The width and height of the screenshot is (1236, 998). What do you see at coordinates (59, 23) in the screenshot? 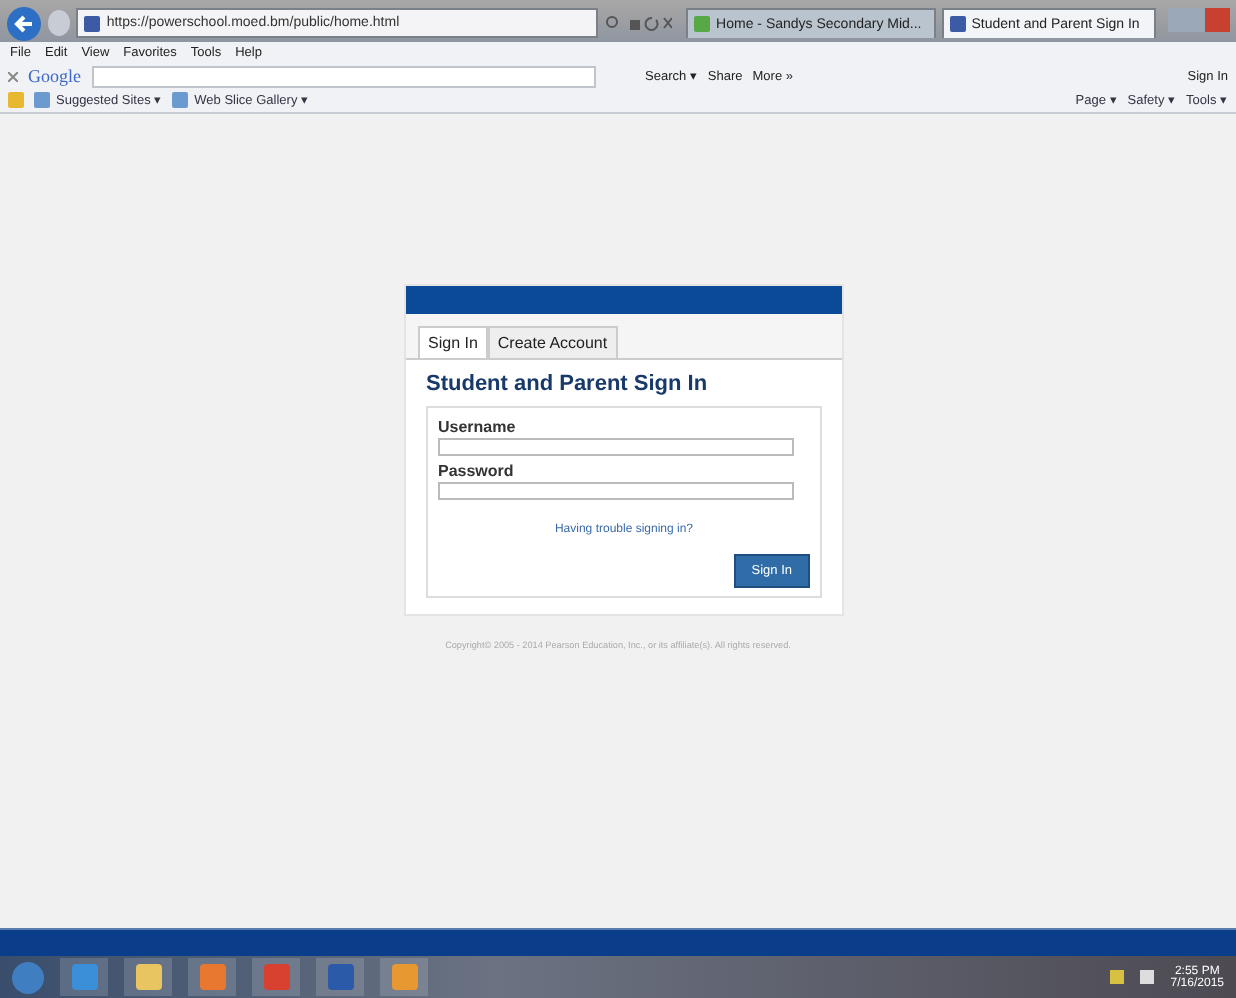
I see `forward-button` at bounding box center [59, 23].